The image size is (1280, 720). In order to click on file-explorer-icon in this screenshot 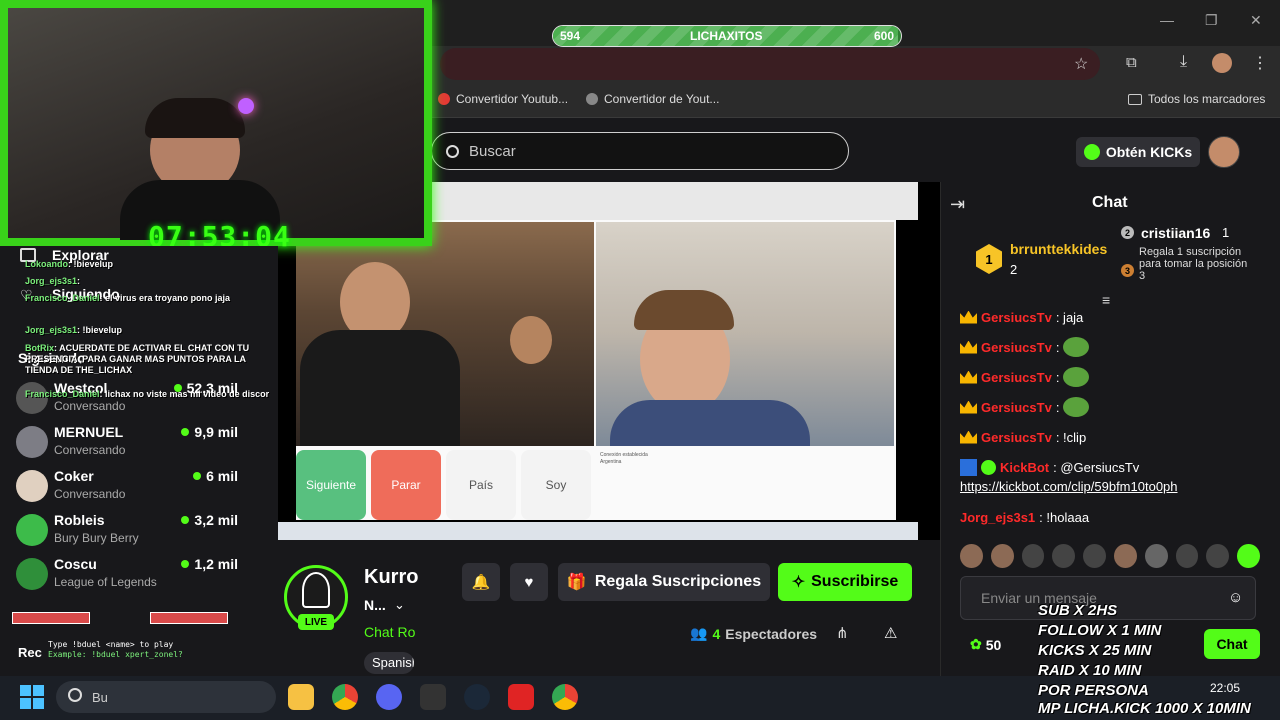, I will do `click(301, 697)`.